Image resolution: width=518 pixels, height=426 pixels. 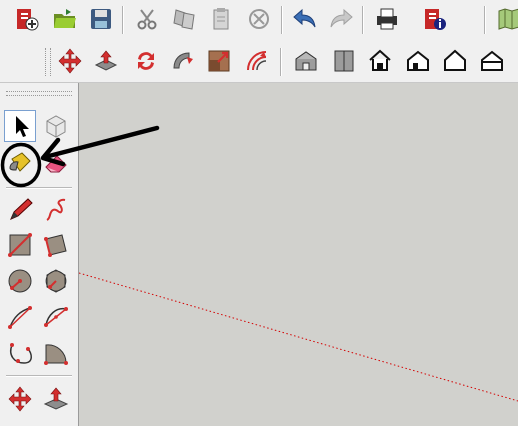 I want to click on paint-bucket-icon, so click(x=20, y=163).